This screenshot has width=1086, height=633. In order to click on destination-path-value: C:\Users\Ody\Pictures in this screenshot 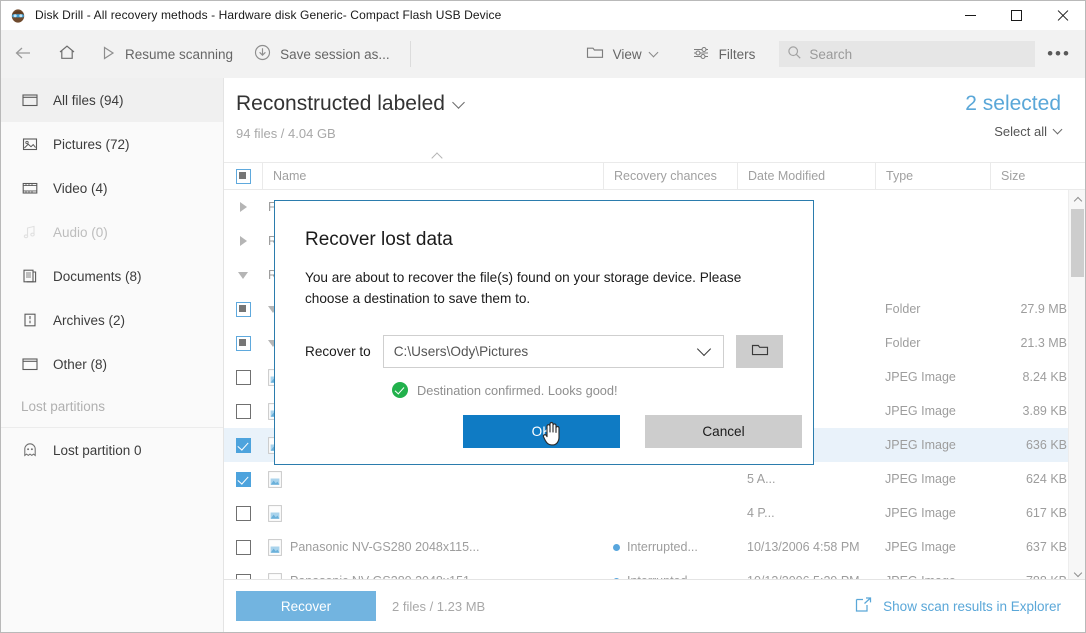, I will do `click(461, 352)`.